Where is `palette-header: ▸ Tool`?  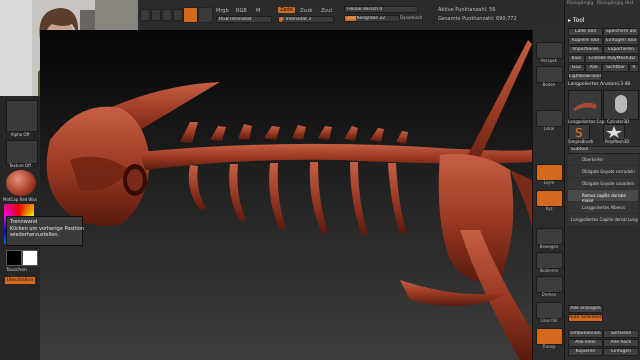 palette-header: ▸ Tool is located at coordinates (576, 20).